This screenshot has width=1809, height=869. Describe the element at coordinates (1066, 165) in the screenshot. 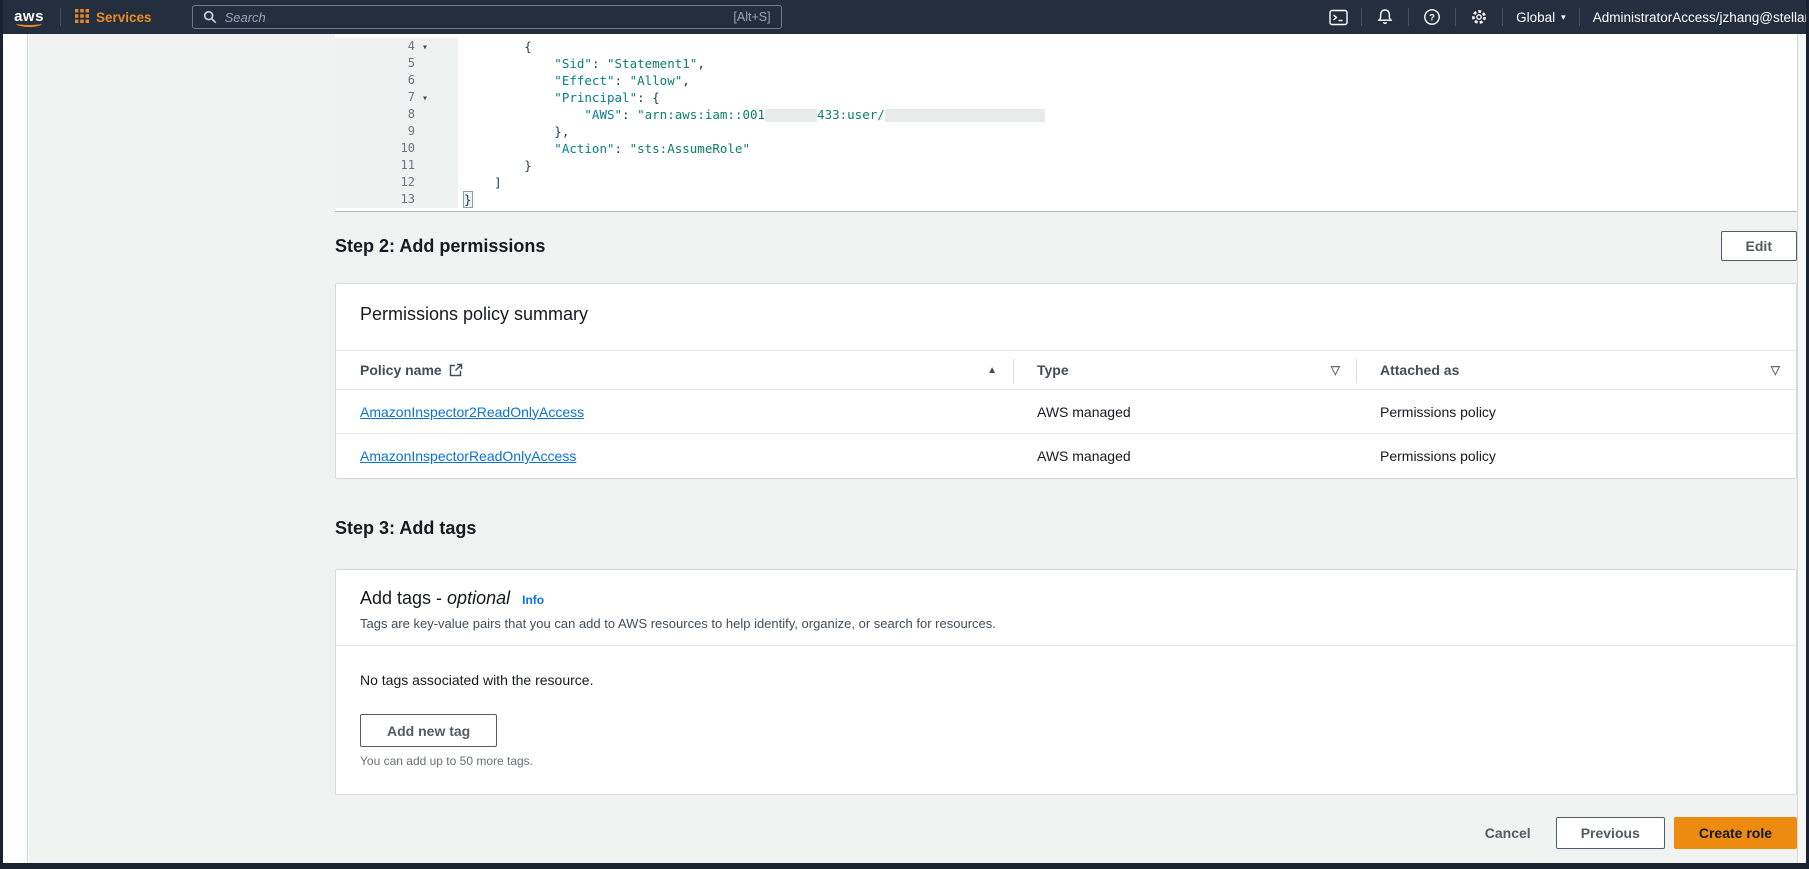

I see `editor-line: 11 }` at that location.